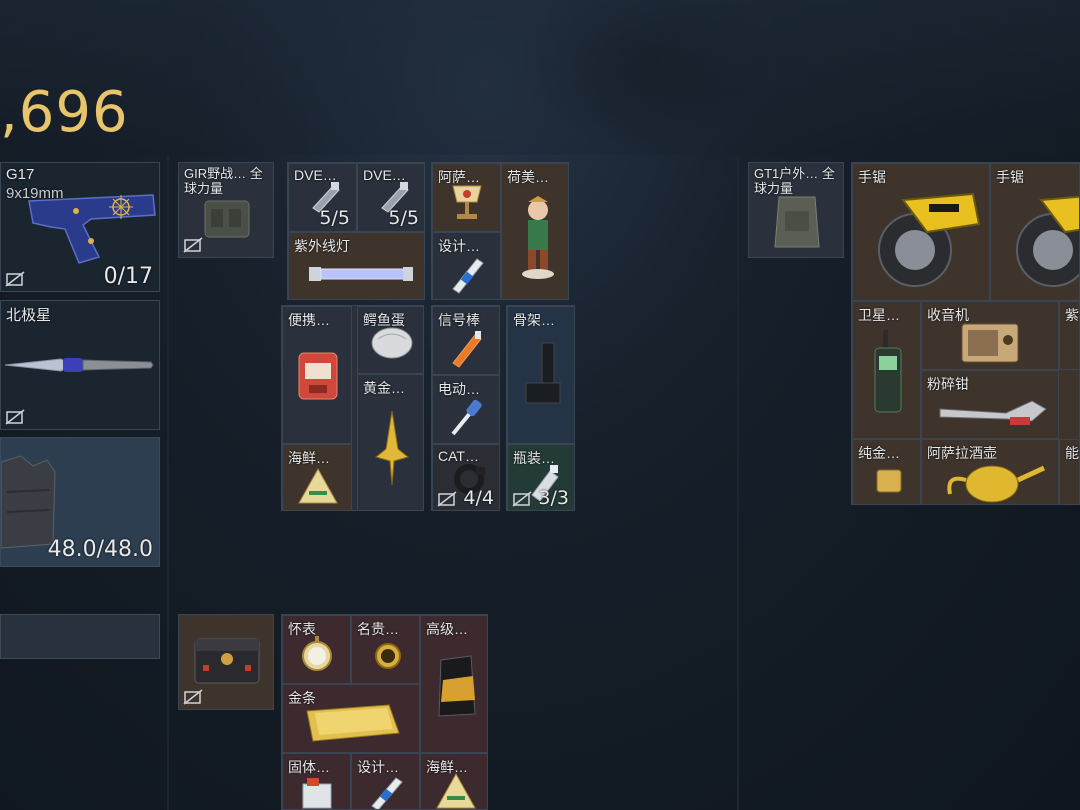 This screenshot has width=1080, height=810. Describe the element at coordinates (990, 471) in the screenshot. I see `item-asara-flask: 阿萨拉酒壶` at that location.